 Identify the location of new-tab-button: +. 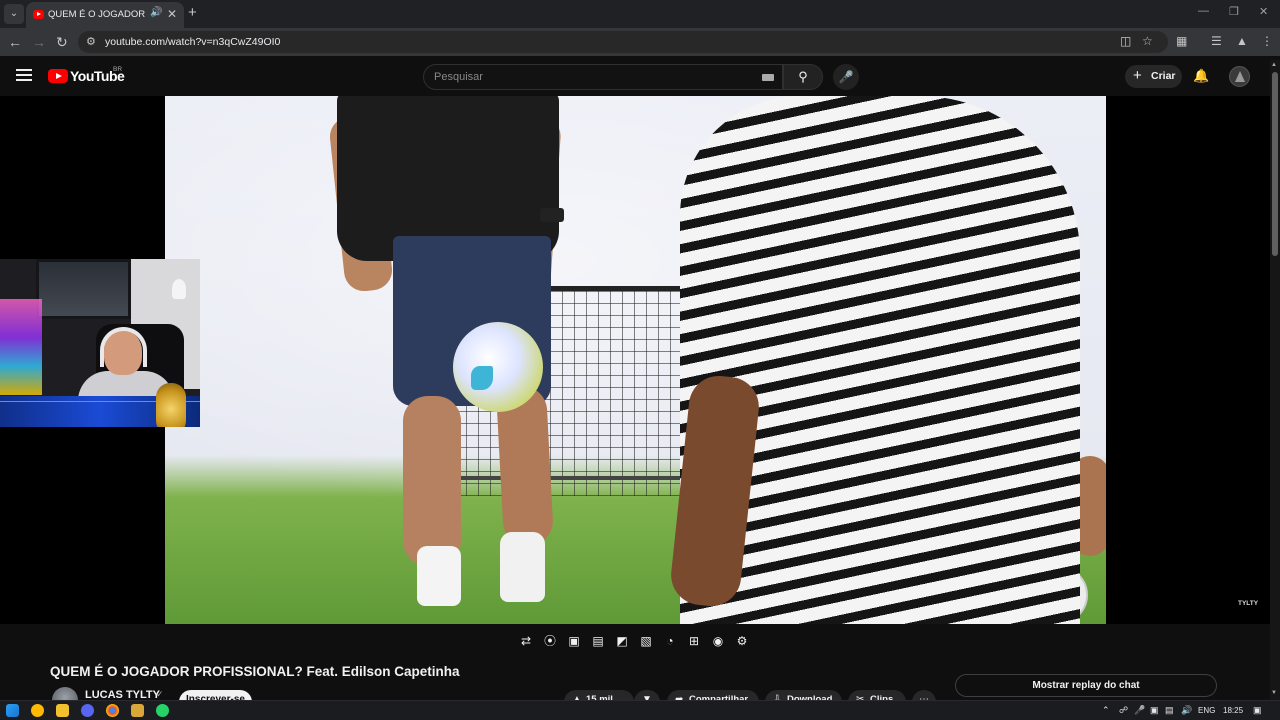
(192, 13).